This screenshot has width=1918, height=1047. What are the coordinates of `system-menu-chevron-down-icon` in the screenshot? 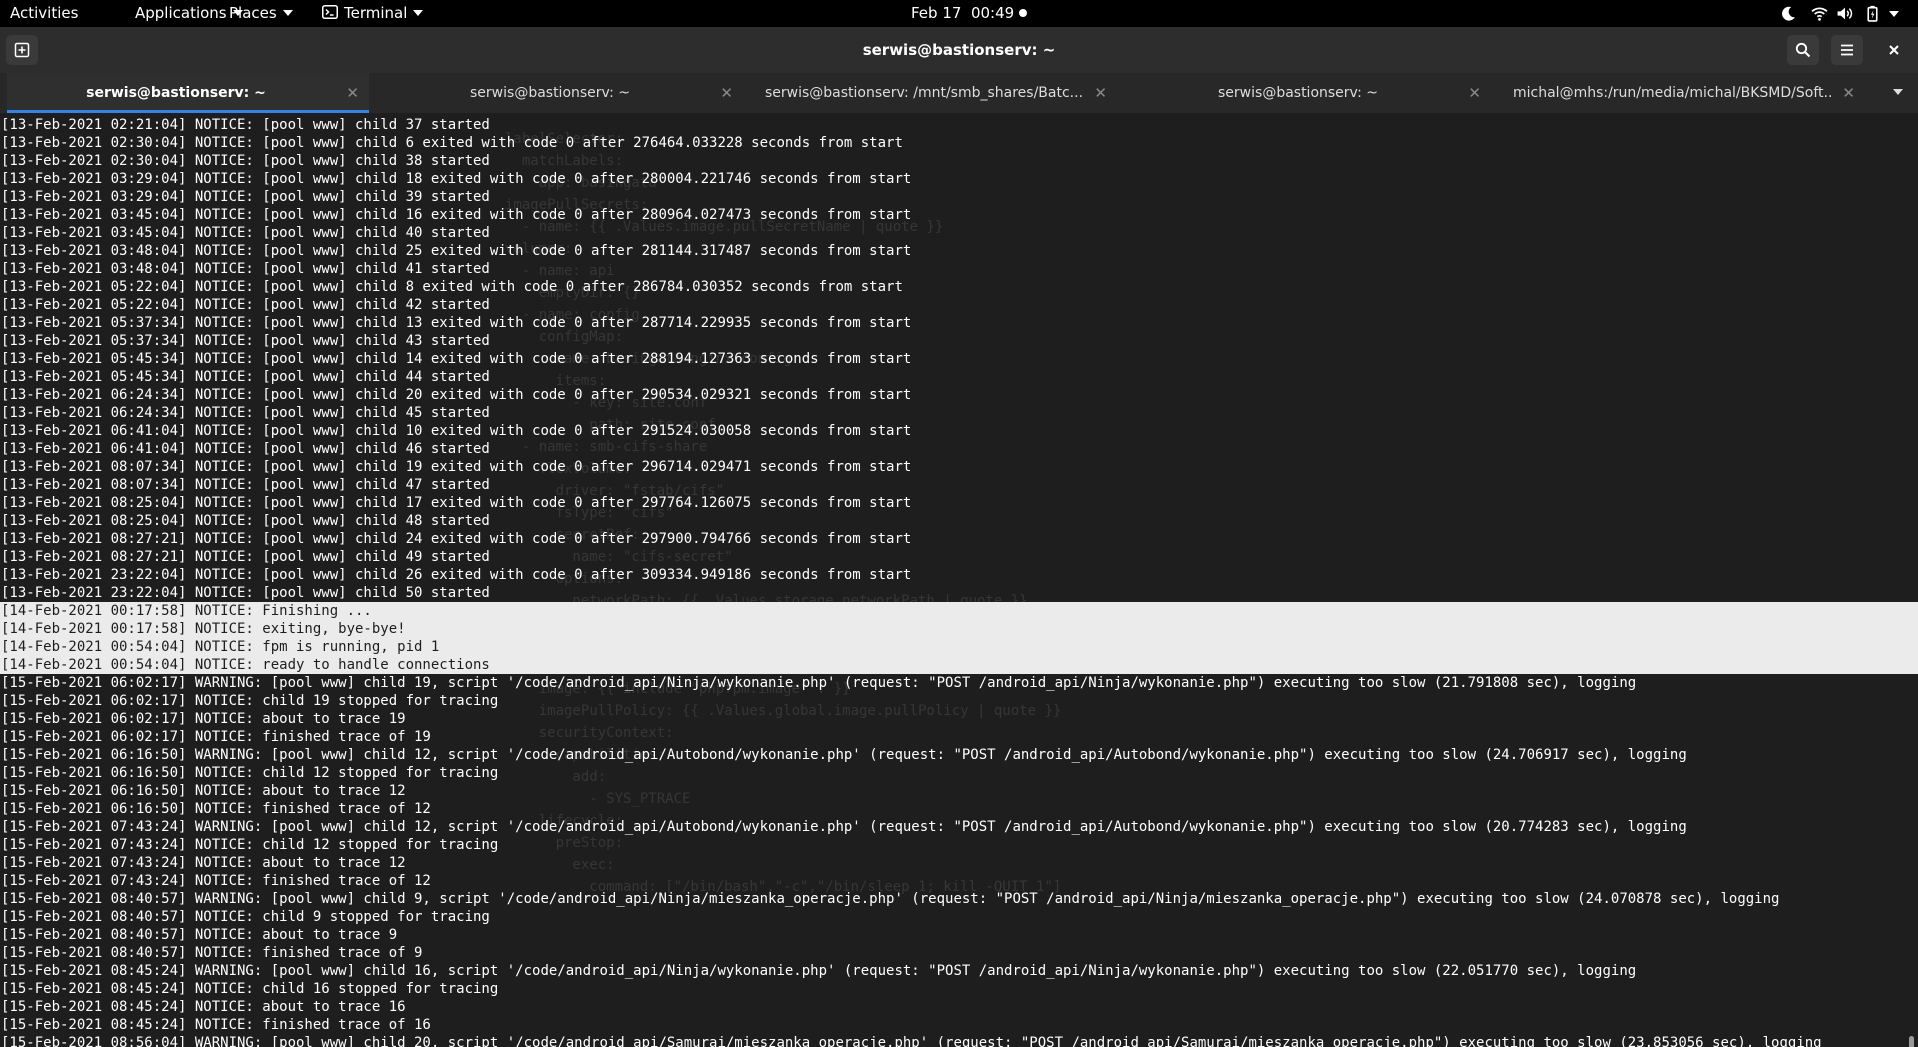 It's located at (1894, 14).